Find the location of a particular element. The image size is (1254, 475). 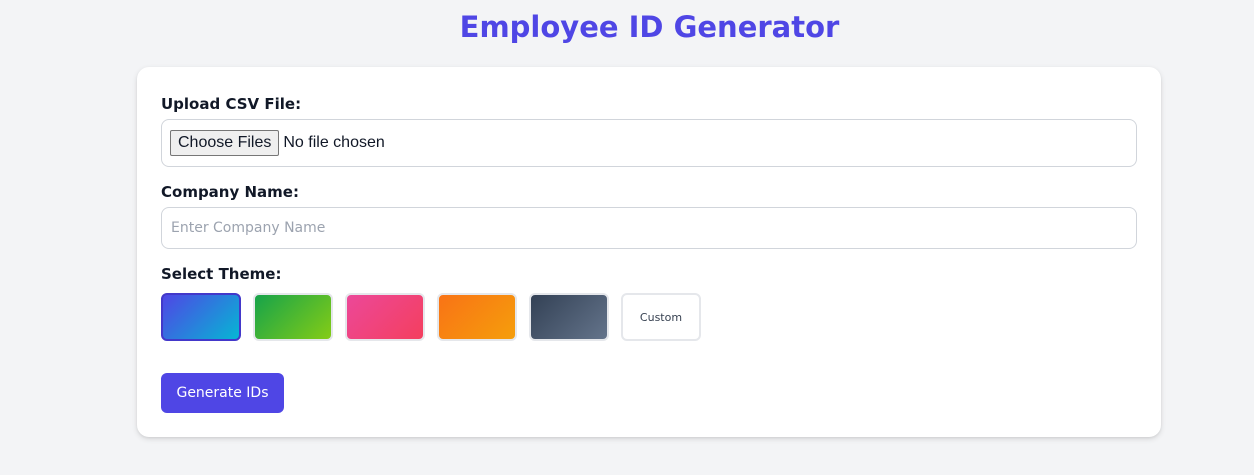

theme-swatch-pink-rose is located at coordinates (385, 317).